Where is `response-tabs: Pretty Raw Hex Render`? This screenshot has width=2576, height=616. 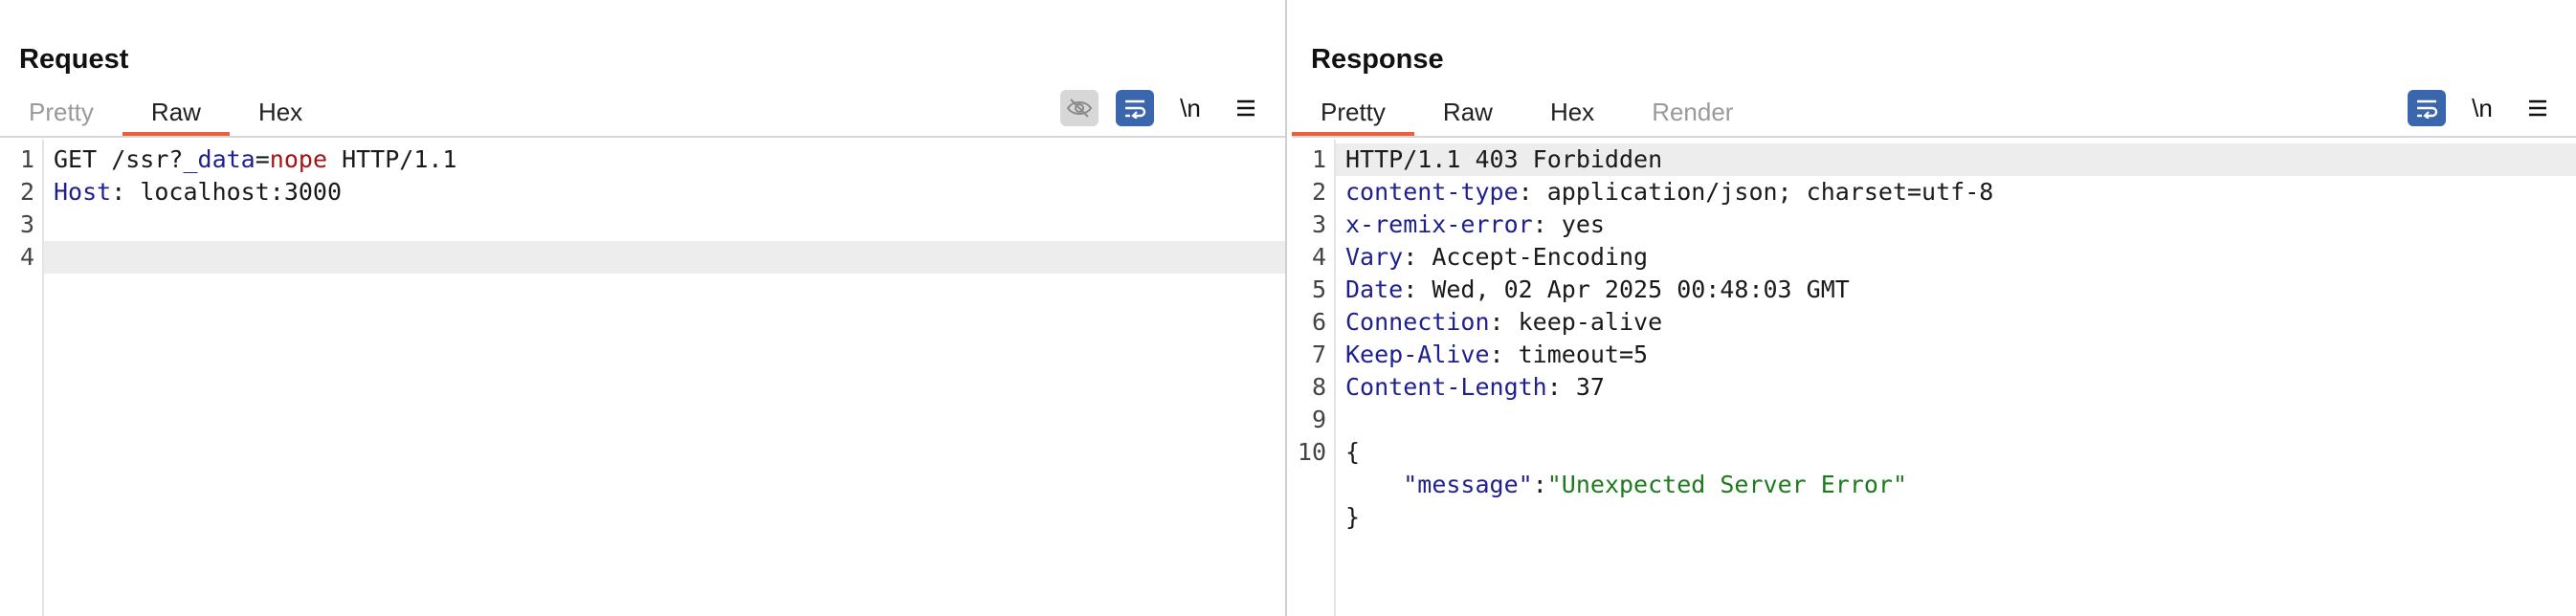
response-tabs: Pretty Raw Hex Render is located at coordinates (1527, 116).